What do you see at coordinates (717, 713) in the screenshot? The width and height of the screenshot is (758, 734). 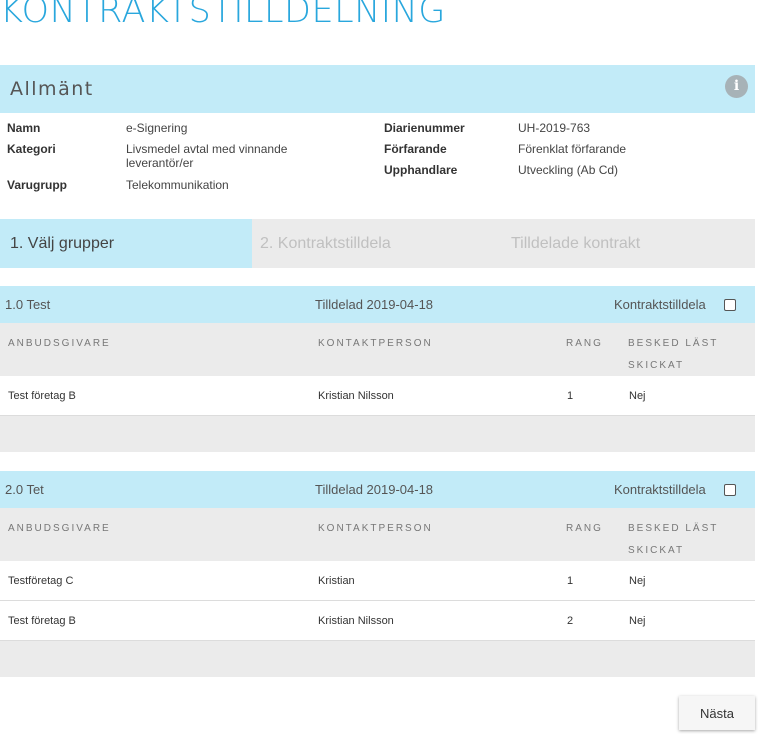 I see `next-button: Nästa` at bounding box center [717, 713].